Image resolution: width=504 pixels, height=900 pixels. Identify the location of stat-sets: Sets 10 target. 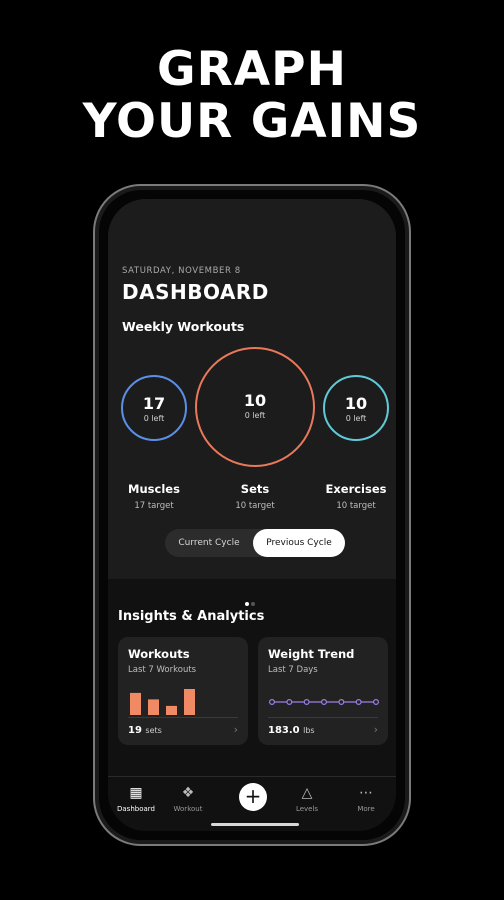
(255, 496).